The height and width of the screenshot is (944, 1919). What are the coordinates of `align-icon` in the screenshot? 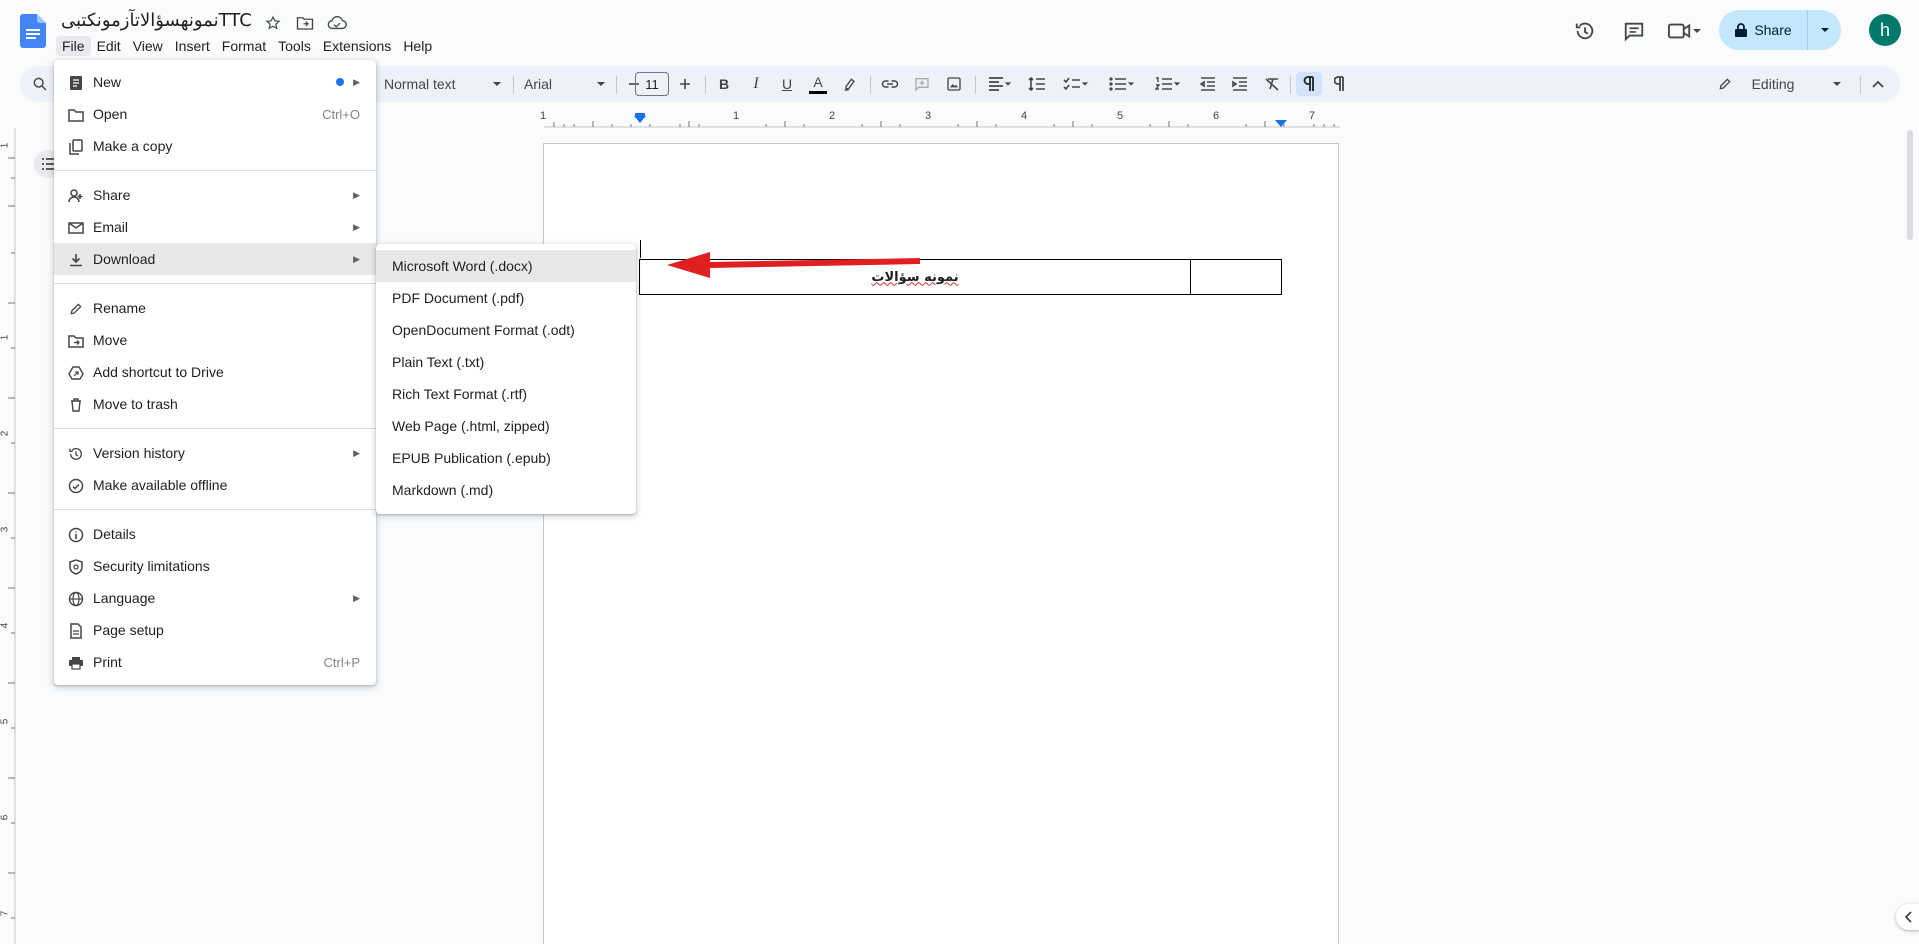 It's located at (1000, 84).